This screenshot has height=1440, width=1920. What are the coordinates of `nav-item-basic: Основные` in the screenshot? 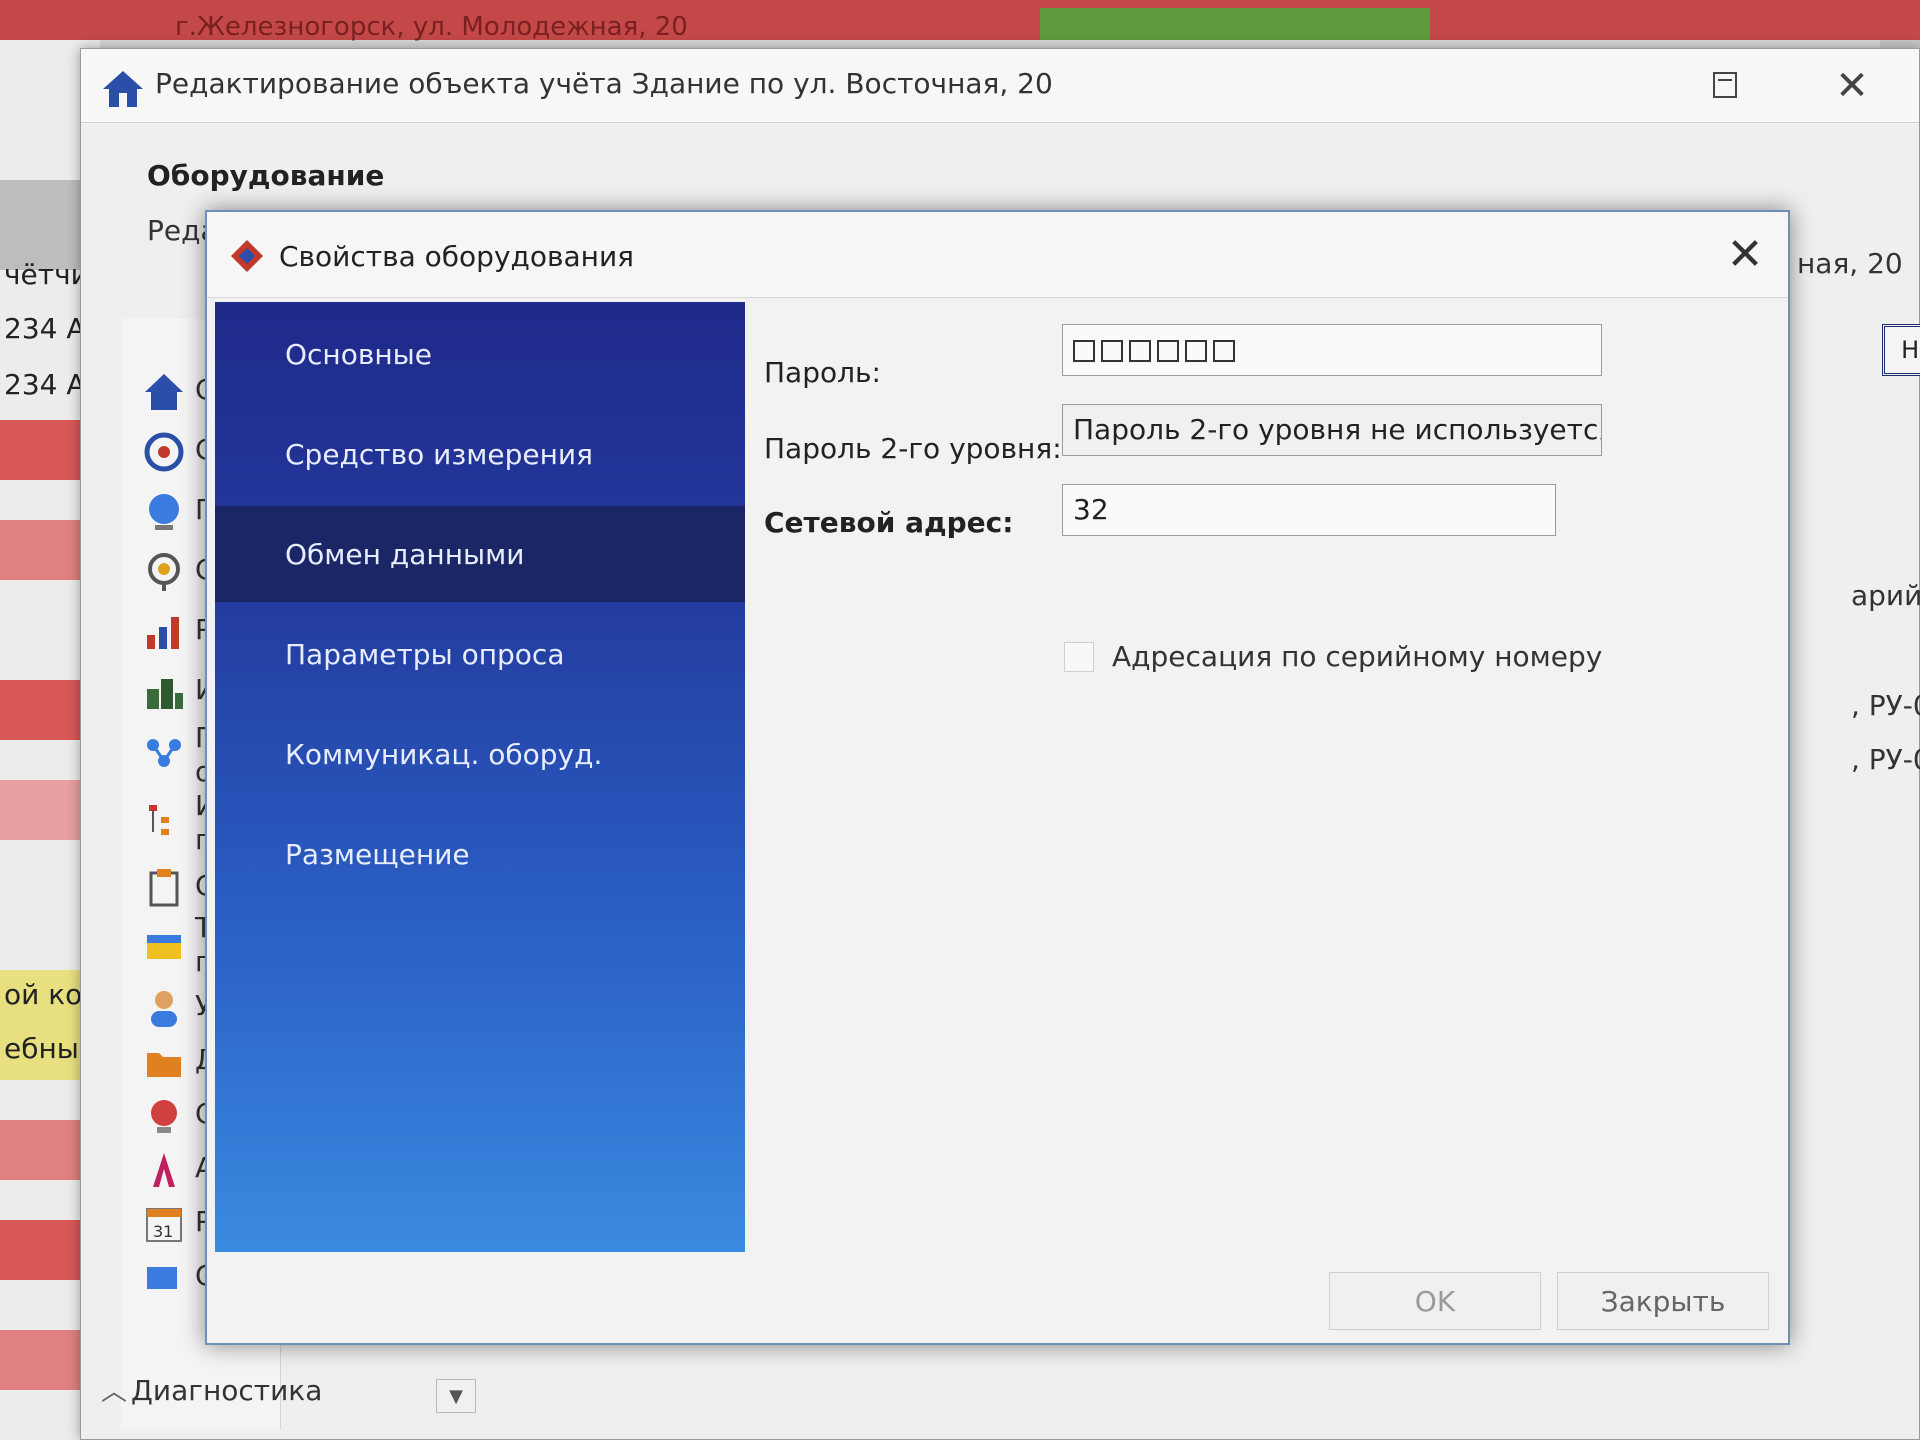 It's located at (480, 354).